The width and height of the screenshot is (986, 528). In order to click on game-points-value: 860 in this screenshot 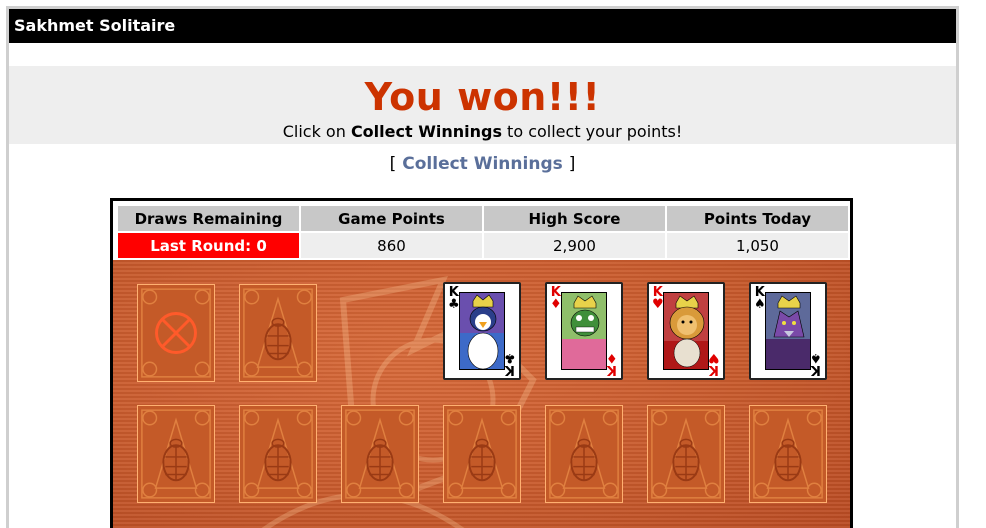, I will do `click(391, 245)`.